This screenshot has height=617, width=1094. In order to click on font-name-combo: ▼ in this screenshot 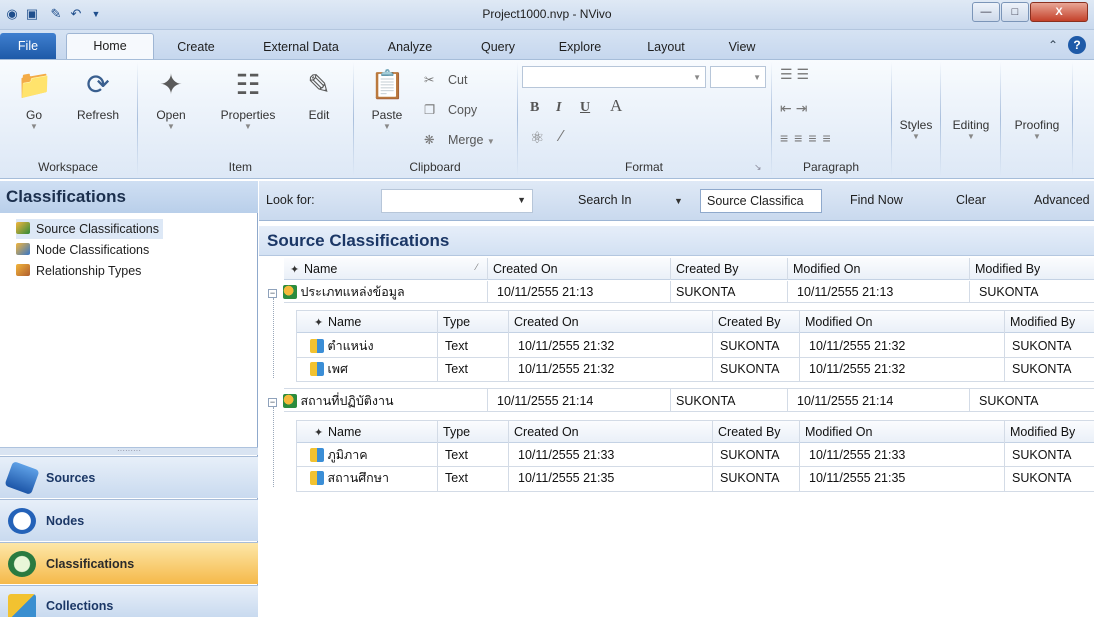, I will do `click(614, 77)`.